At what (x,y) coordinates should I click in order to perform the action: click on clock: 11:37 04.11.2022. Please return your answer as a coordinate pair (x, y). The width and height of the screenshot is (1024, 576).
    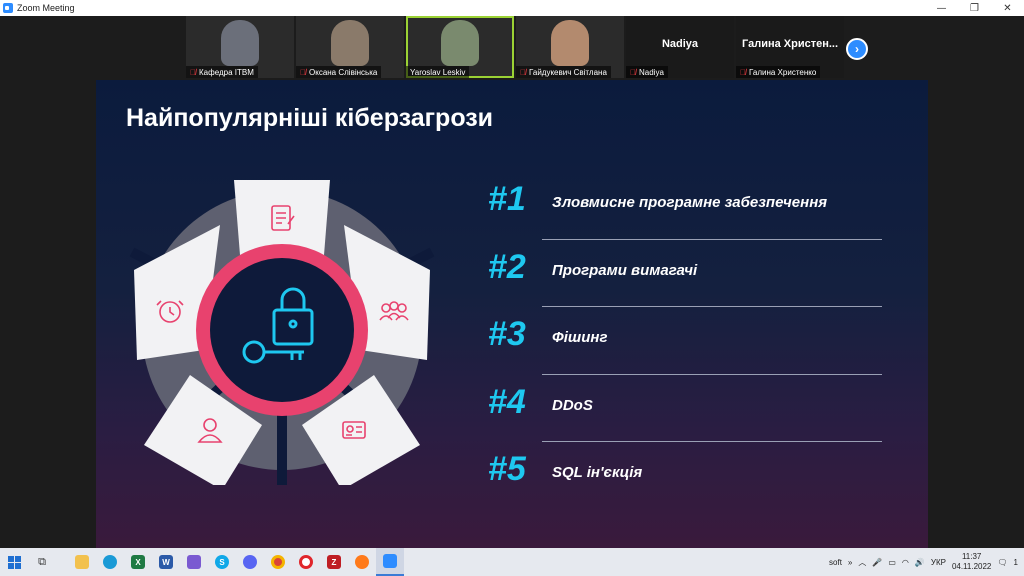
    Looking at the image, I should click on (971, 562).